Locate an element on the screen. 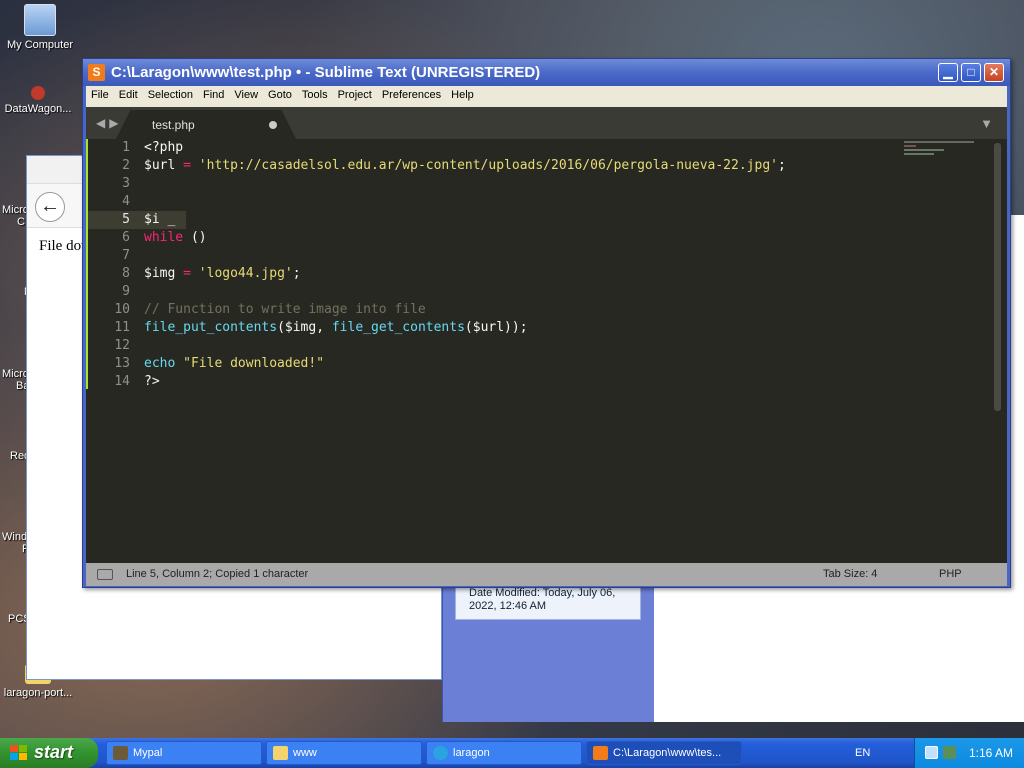  network-icon is located at coordinates (931, 752).